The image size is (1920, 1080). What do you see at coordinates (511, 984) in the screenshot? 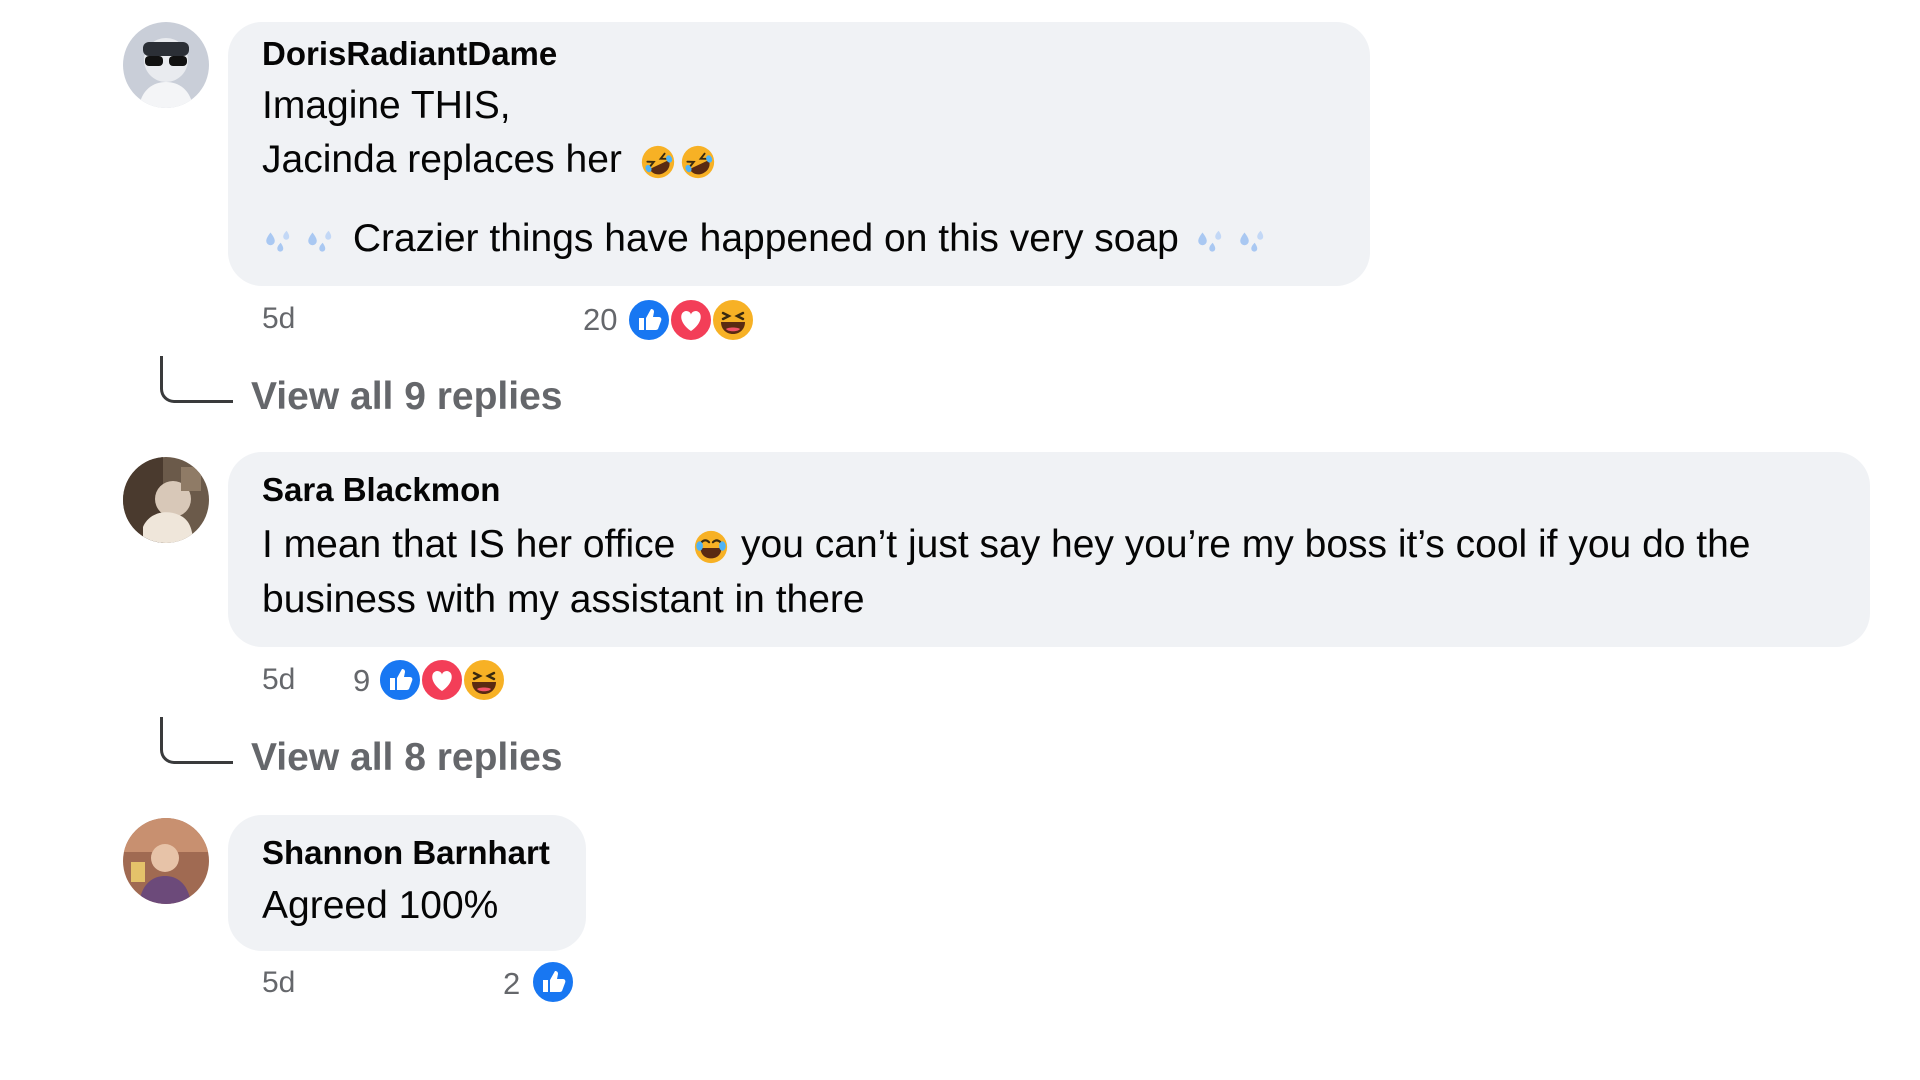
I see `reaction-count: 2` at bounding box center [511, 984].